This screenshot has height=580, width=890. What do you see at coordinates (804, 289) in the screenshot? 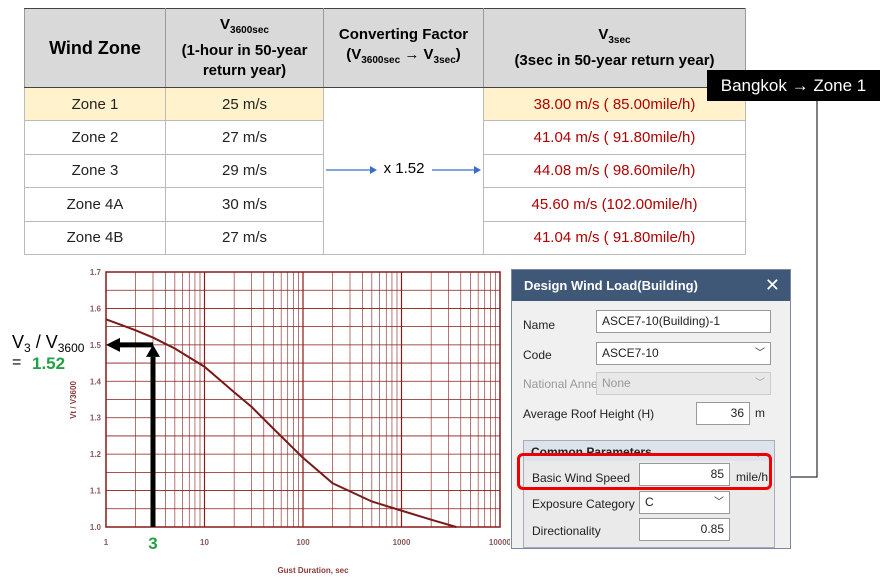
I see `callout-connector` at bounding box center [804, 289].